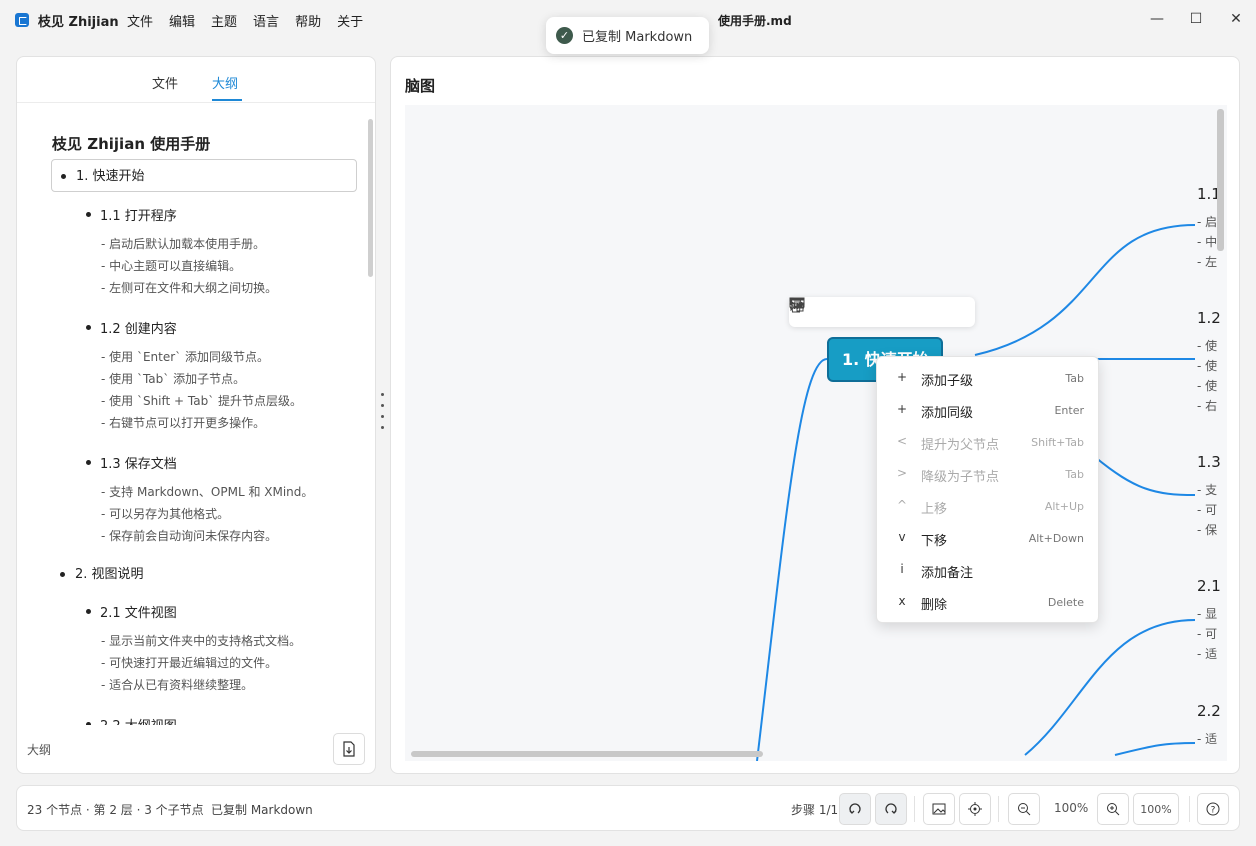  What do you see at coordinates (947, 381) in the screenshot?
I see `menu-item-label: 添加子级` at bounding box center [947, 381].